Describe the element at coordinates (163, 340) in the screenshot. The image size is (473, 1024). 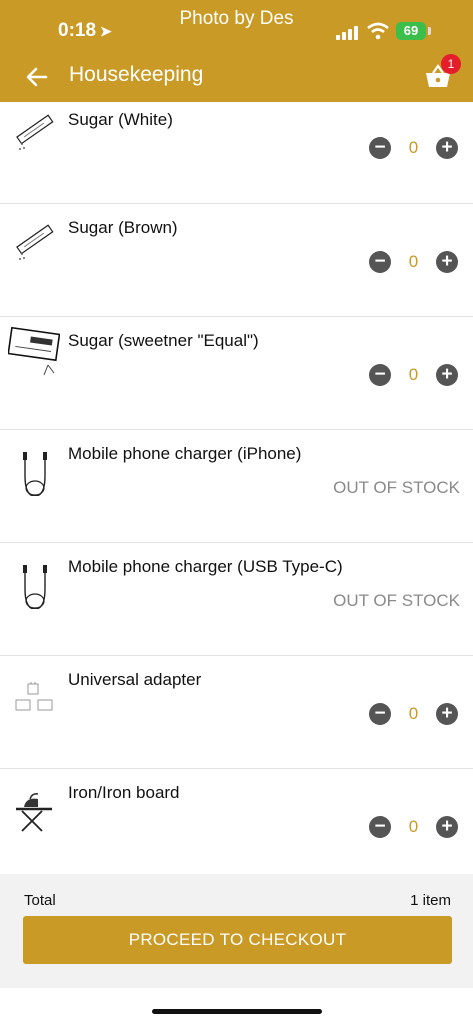
I see `item-name: Sugar (sweetner "Equal")` at that location.